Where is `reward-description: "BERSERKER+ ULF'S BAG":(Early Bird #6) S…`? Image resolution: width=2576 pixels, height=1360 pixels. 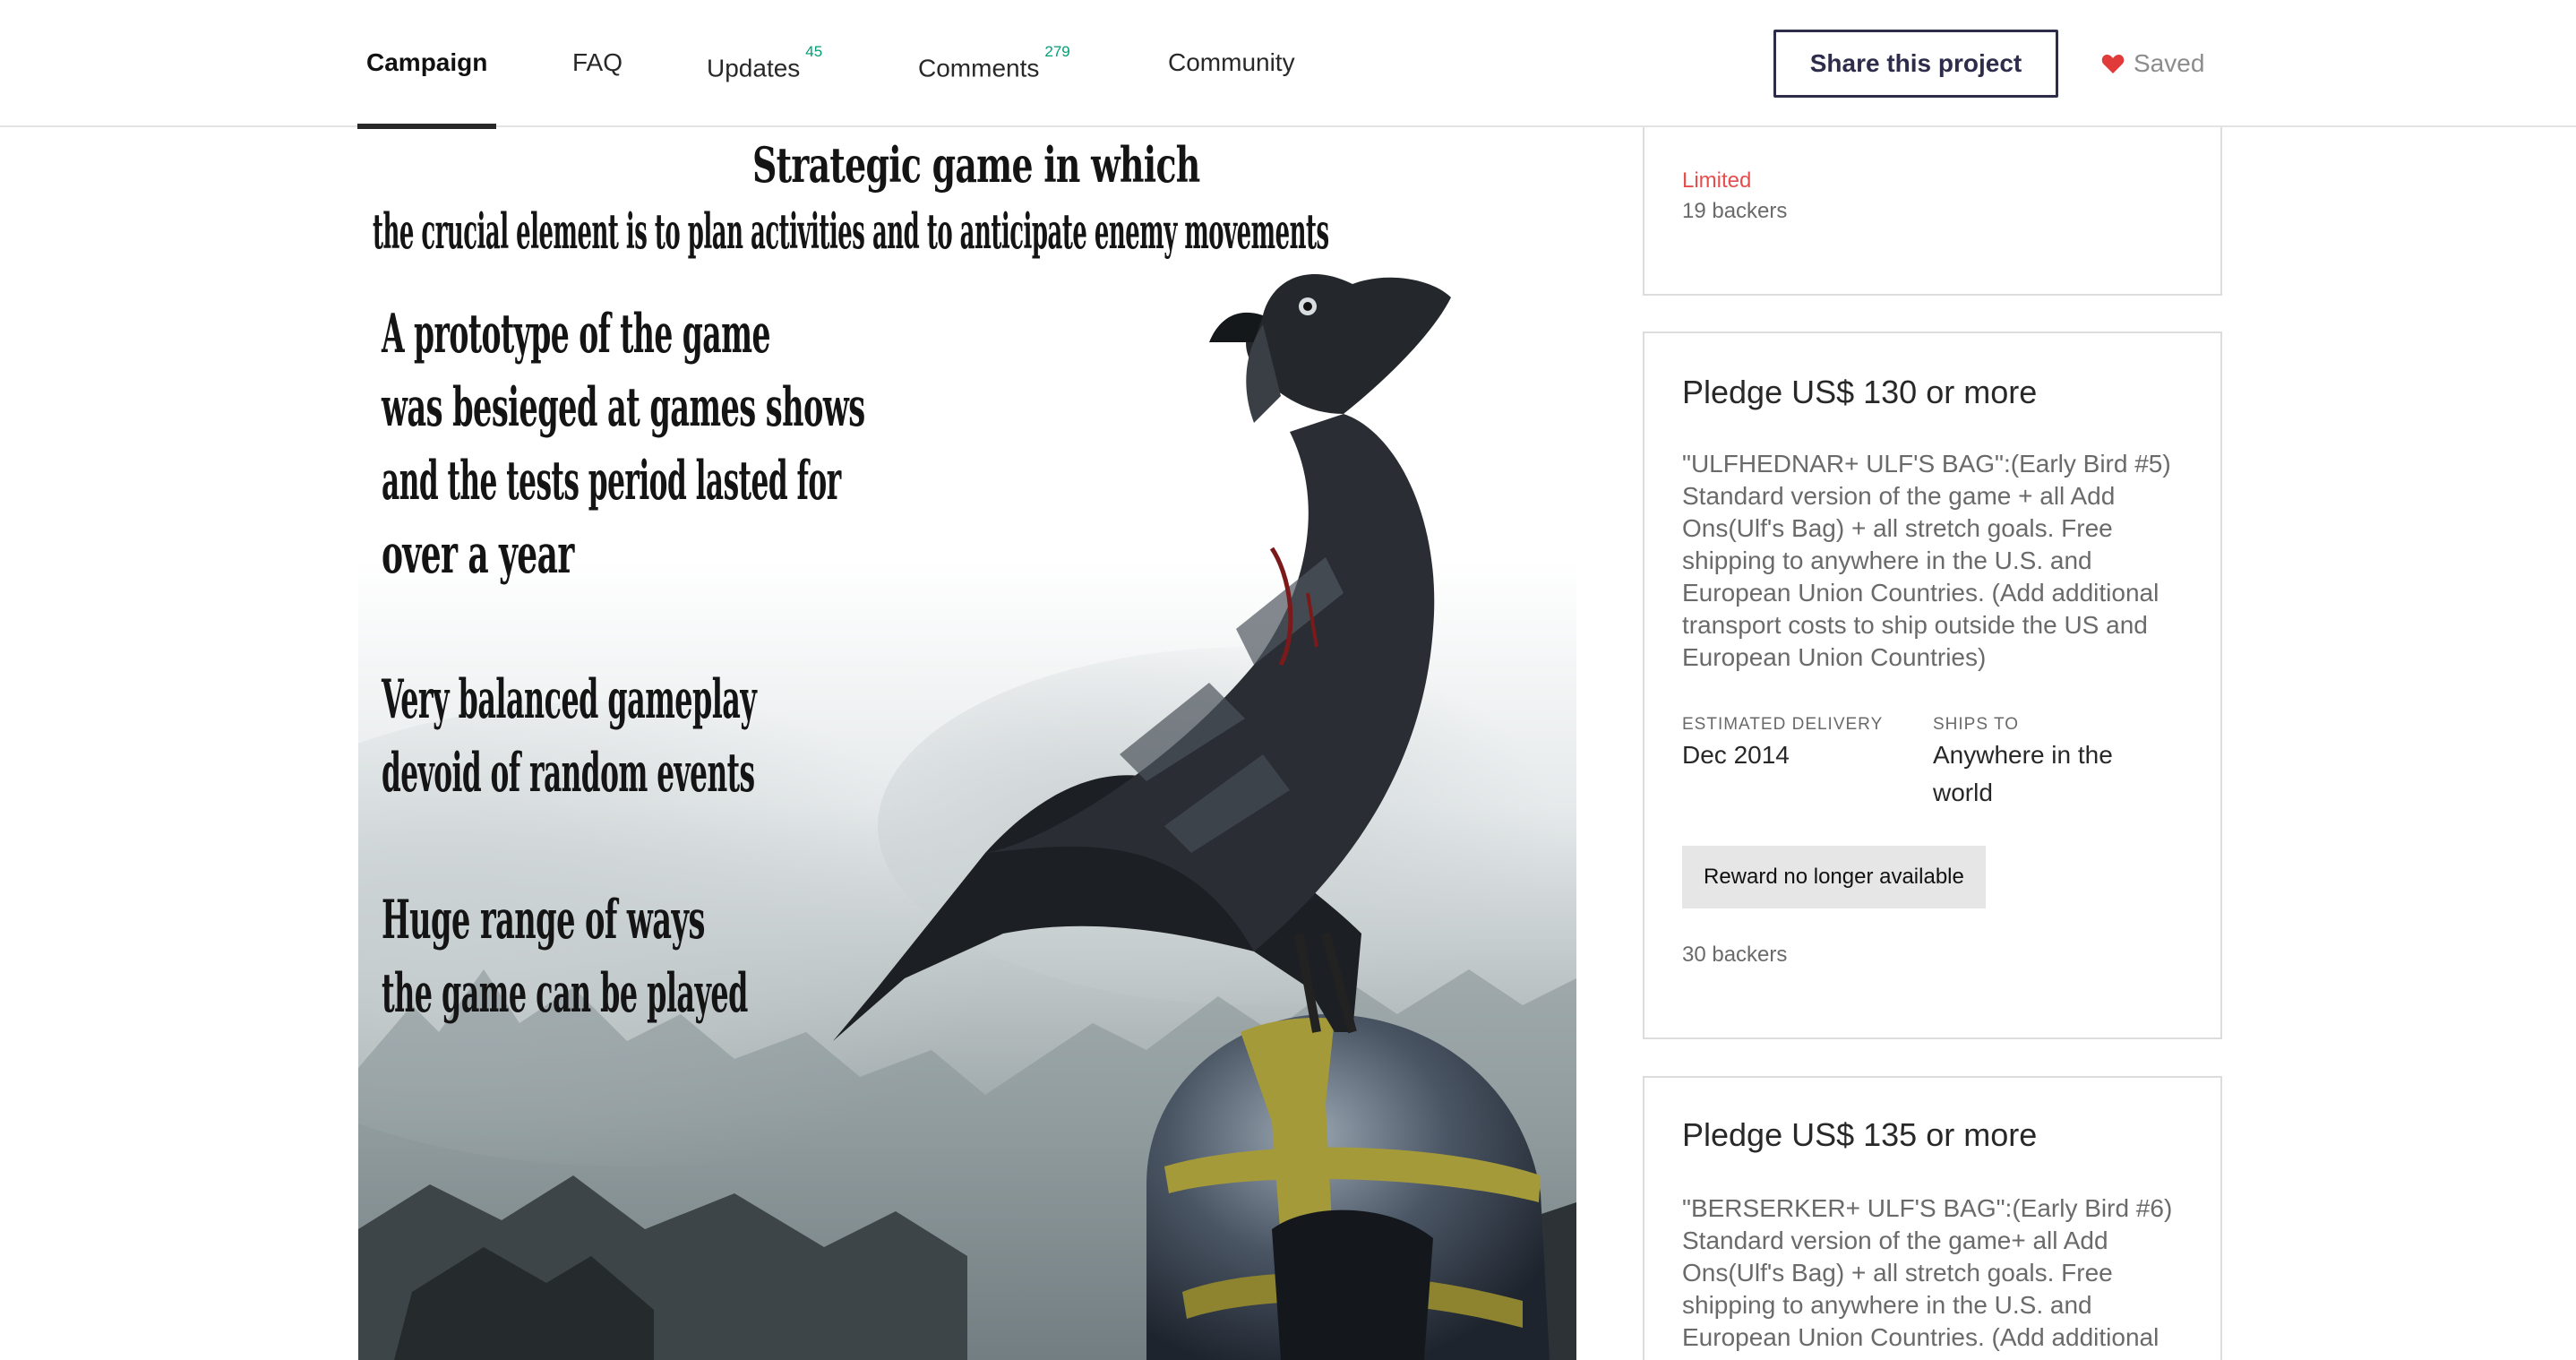 reward-description: "BERSERKER+ ULF'S BAG":(Early Bird #6) S… is located at coordinates (1927, 1277).